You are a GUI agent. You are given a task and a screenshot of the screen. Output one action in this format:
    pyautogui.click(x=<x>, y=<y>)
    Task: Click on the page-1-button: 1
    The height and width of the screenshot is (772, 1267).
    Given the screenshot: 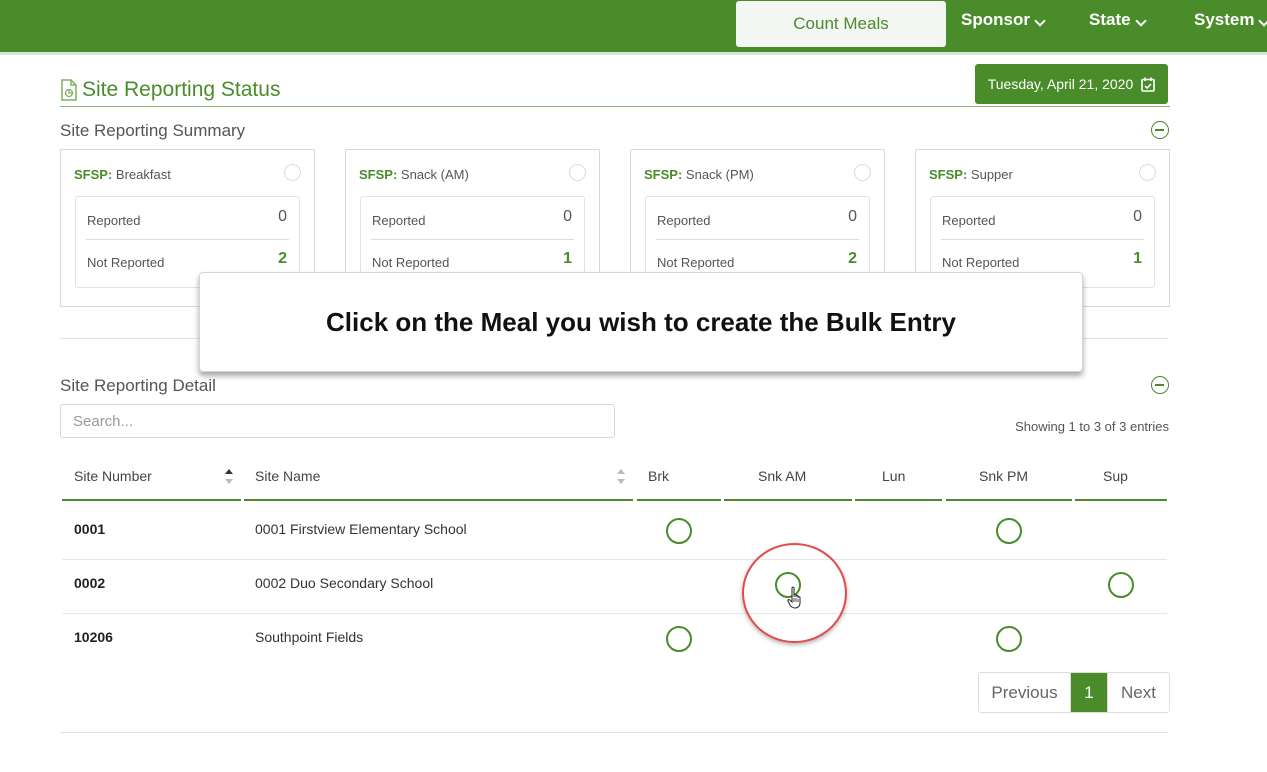 What is the action you would take?
    pyautogui.click(x=1089, y=692)
    